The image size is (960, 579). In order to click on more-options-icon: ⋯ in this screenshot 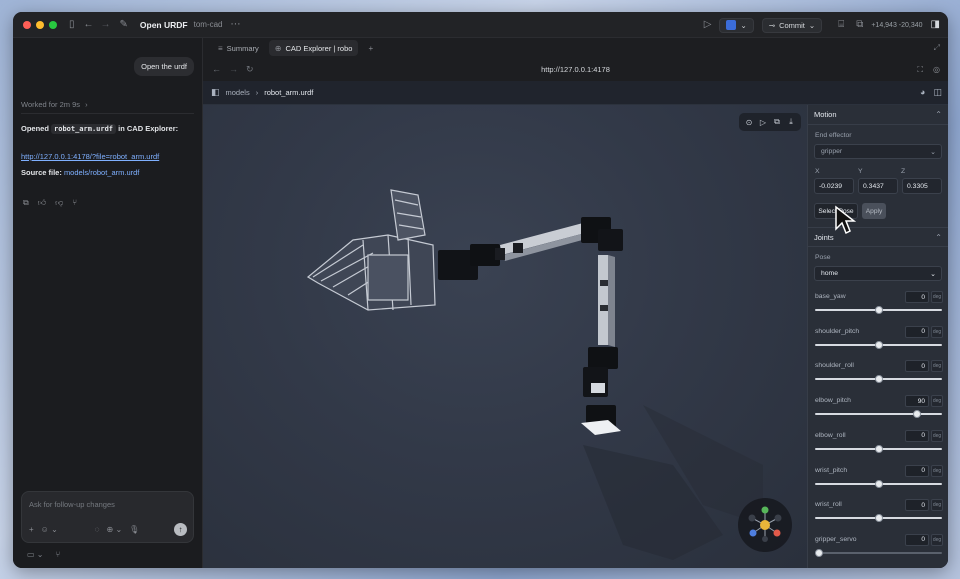, I will do `click(236, 24)`.